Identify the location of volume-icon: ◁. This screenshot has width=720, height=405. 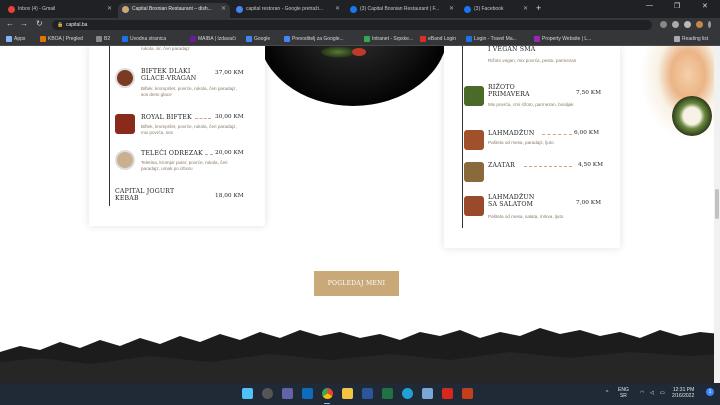
(652, 393).